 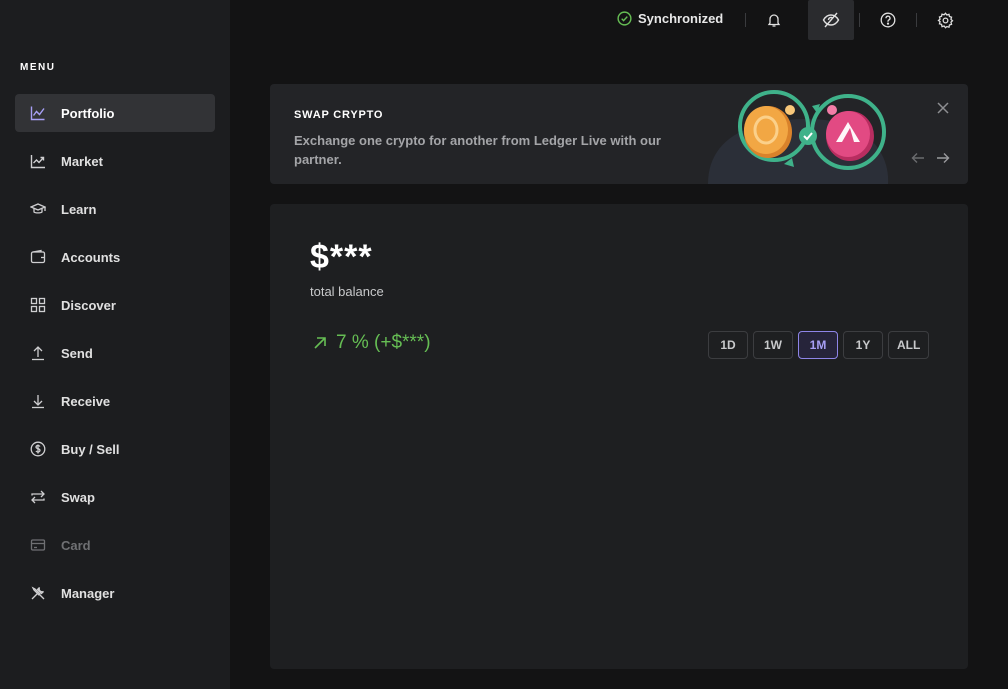 I want to click on hide-balances-button, so click(x=831, y=20).